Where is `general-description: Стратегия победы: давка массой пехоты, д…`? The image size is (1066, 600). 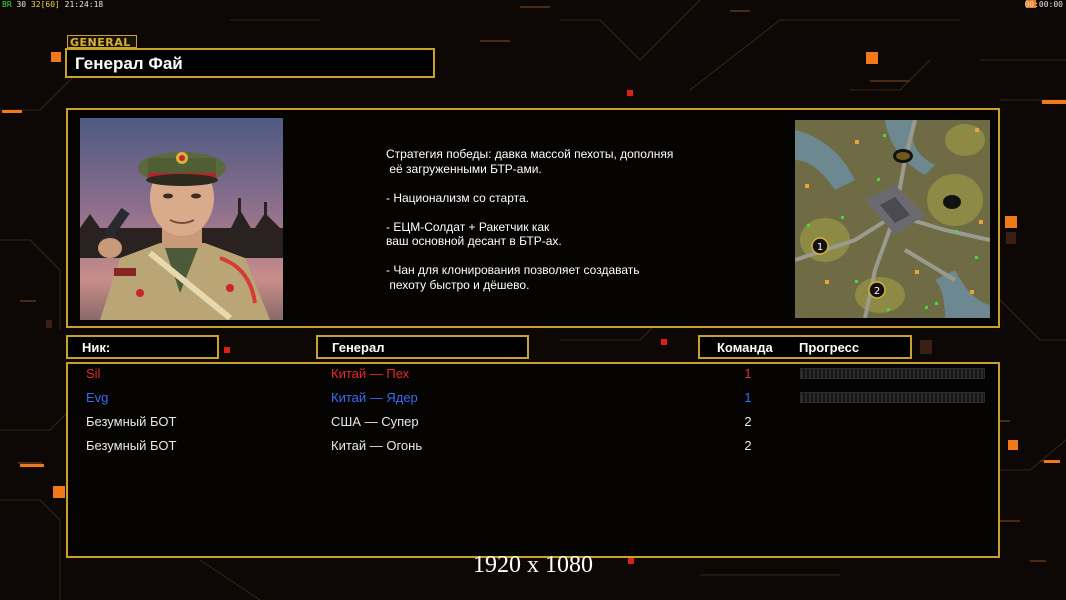 general-description: Стратегия победы: давка массой пехоты, д… is located at coordinates (530, 219).